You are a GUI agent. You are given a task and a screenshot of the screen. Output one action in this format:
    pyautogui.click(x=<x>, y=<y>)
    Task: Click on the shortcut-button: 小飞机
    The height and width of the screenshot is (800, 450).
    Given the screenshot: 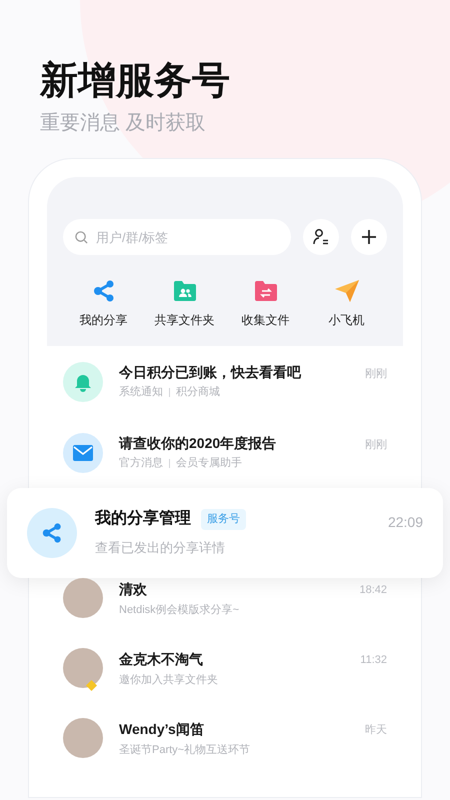 What is the action you would take?
    pyautogui.click(x=346, y=303)
    